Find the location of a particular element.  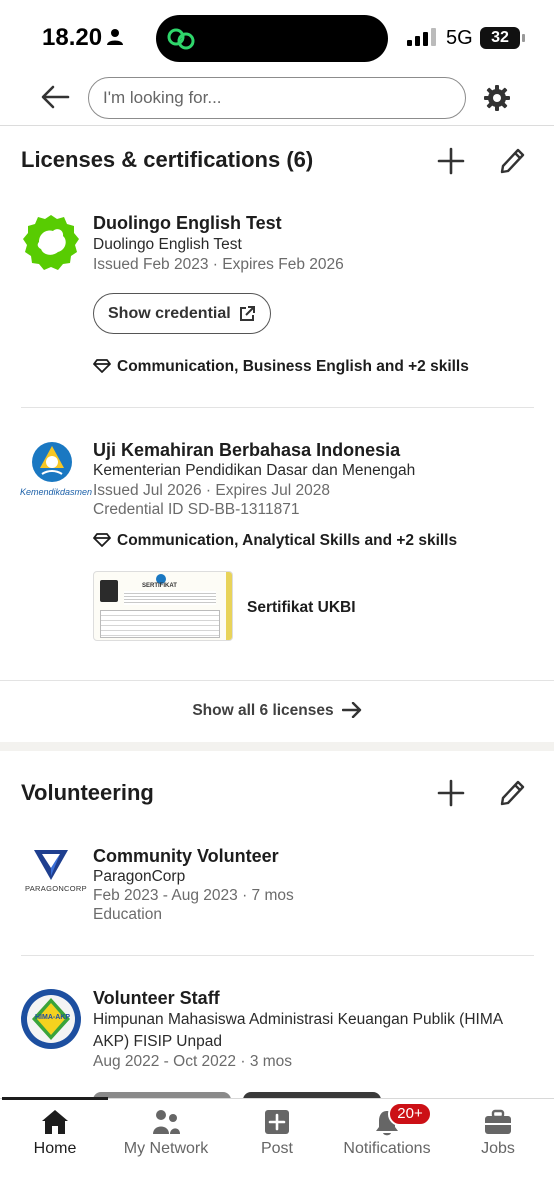

arrow-right-icon is located at coordinates (351, 710).